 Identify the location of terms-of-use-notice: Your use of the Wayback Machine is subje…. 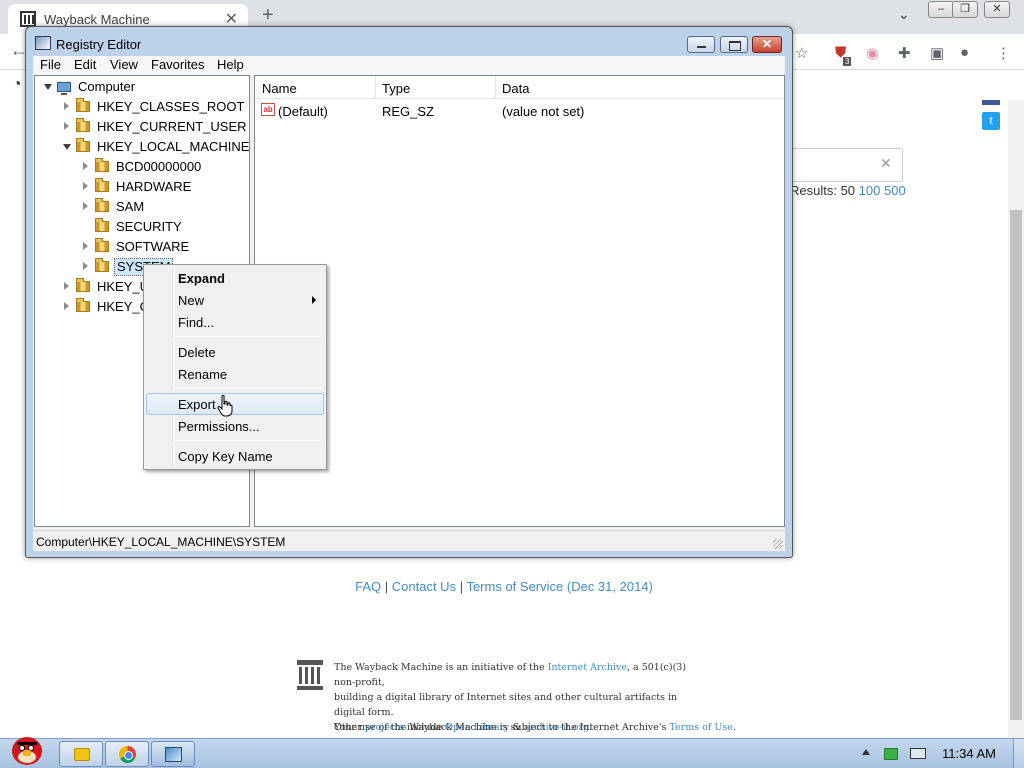
(535, 727).